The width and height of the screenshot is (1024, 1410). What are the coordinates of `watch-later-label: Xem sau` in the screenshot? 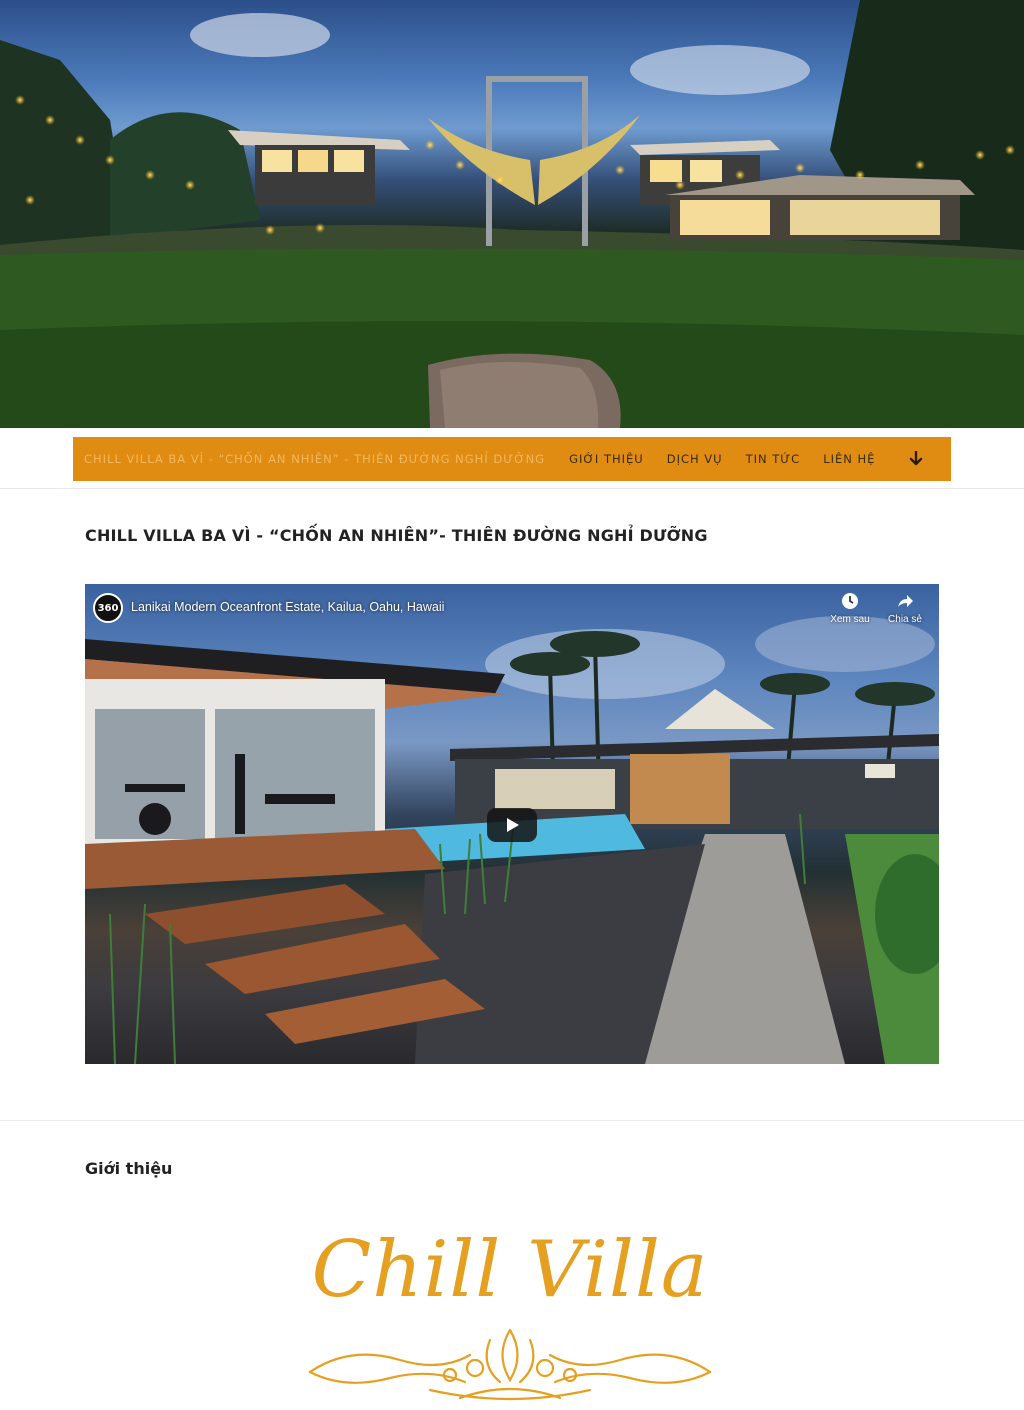 It's located at (850, 619).